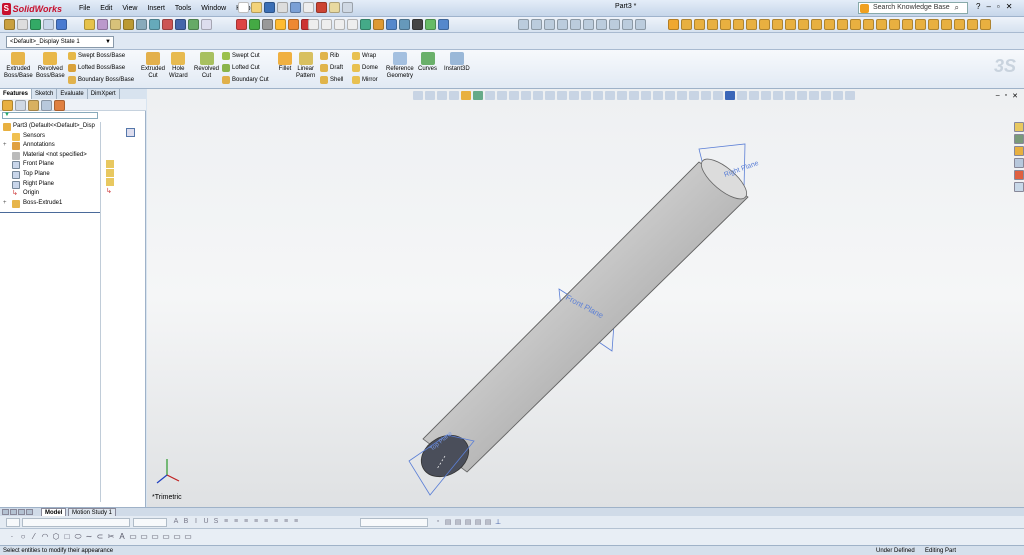  Describe the element at coordinates (286, 521) in the screenshot. I see `toolbar-icon: ≡` at that location.